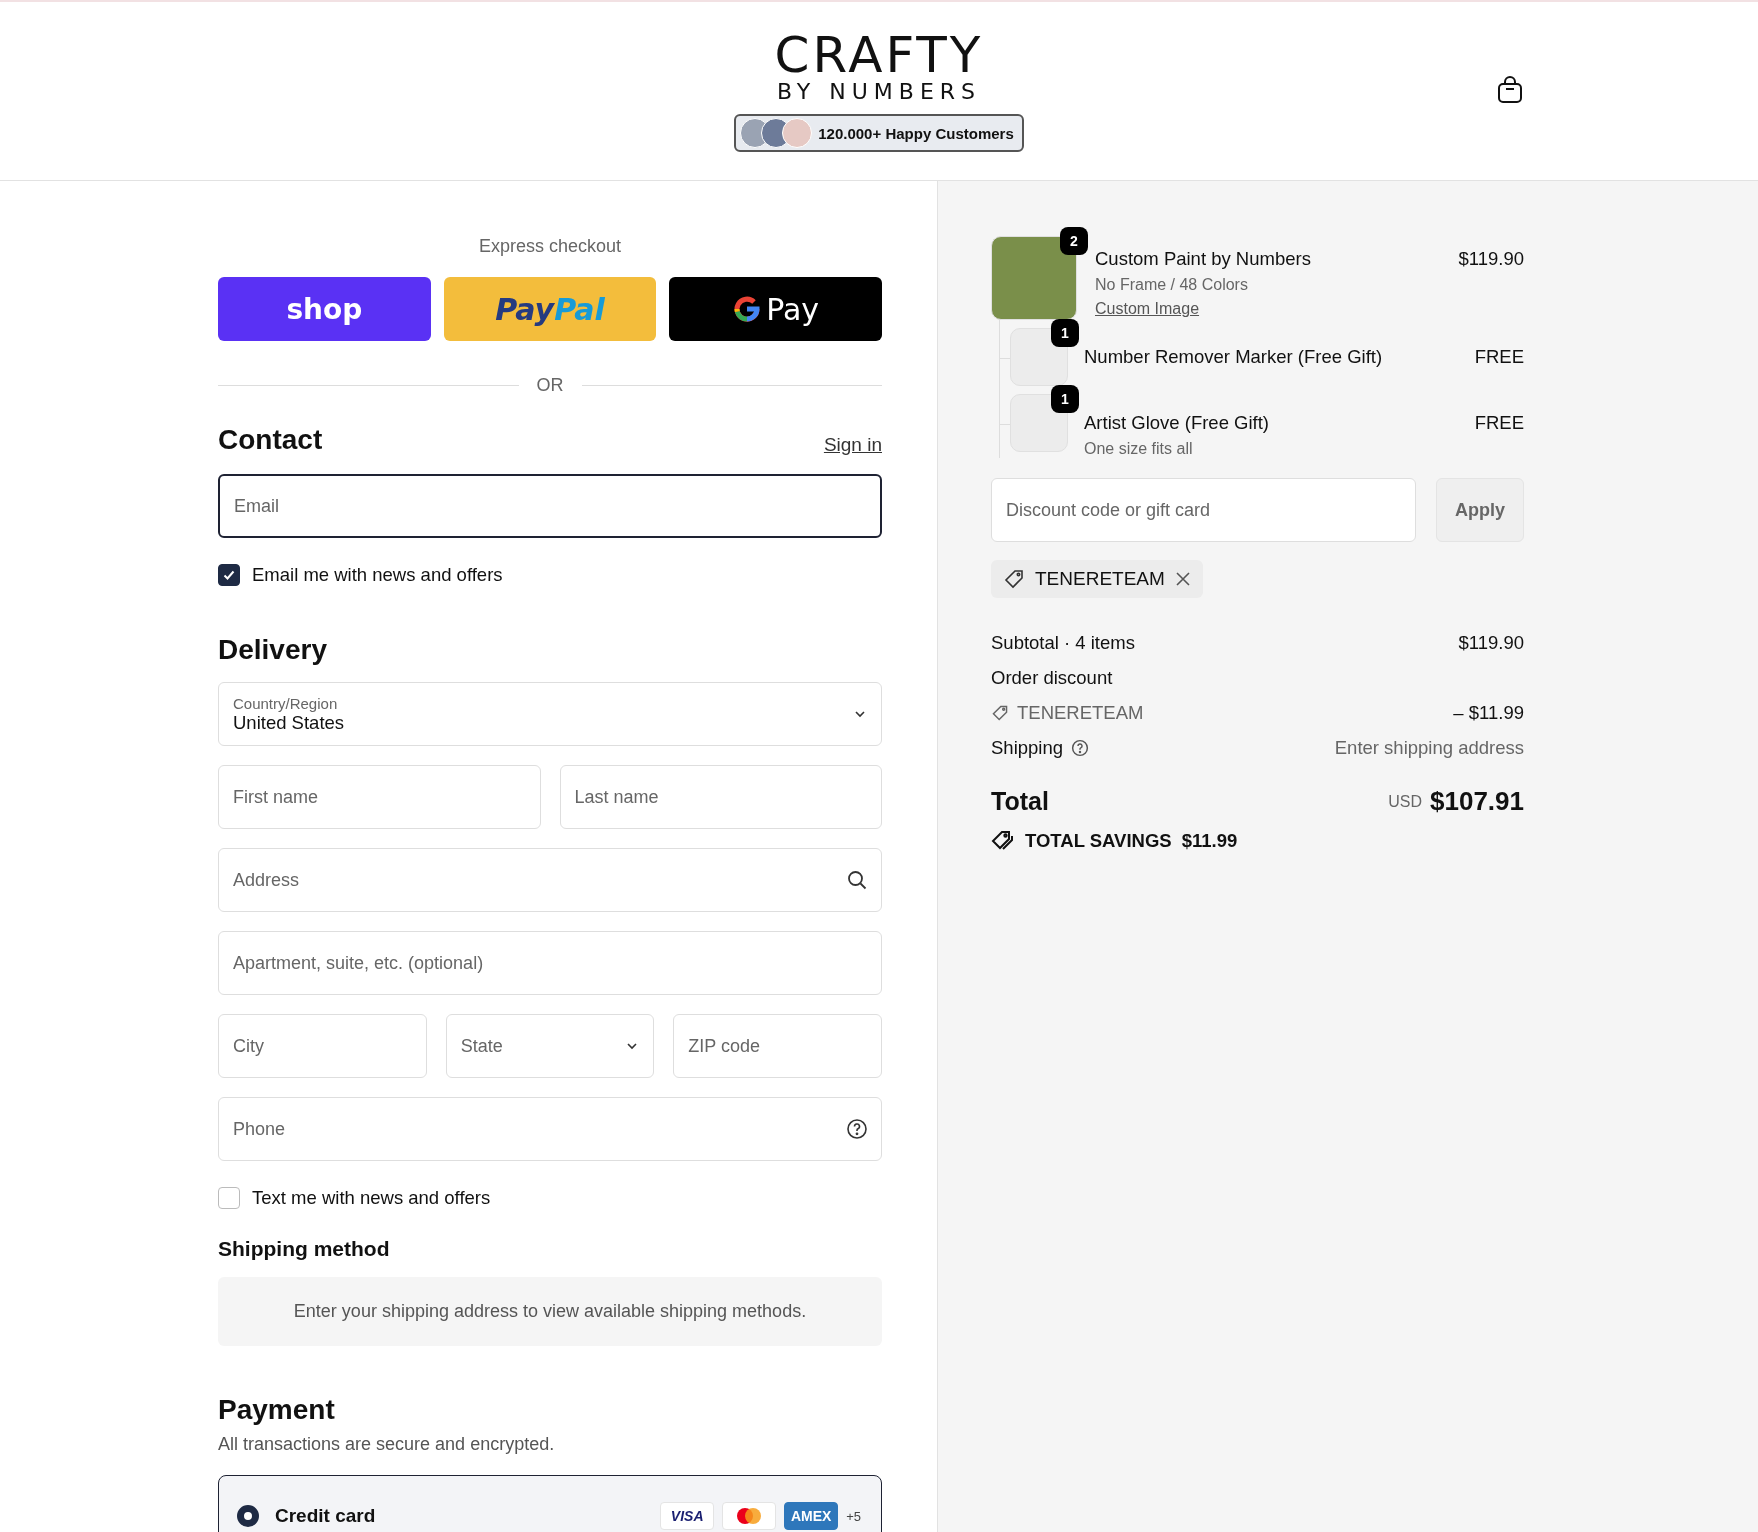 The width and height of the screenshot is (1758, 1532). What do you see at coordinates (273, 650) in the screenshot?
I see `delivery-heading: Delivery` at bounding box center [273, 650].